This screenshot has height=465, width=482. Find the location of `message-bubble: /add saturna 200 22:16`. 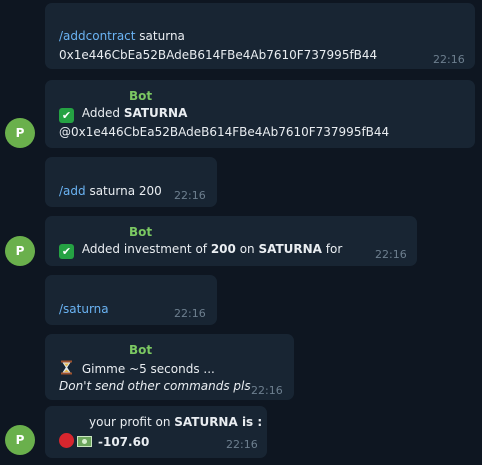

message-bubble: /add saturna 200 22:16 is located at coordinates (131, 182).